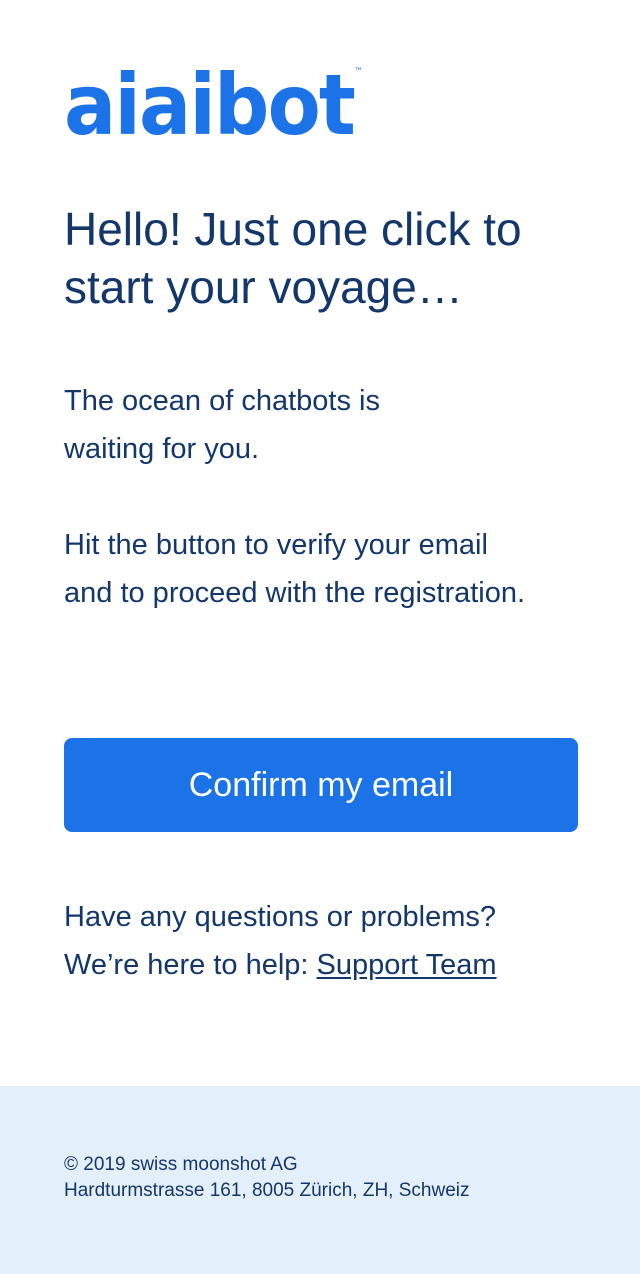 The width and height of the screenshot is (640, 1274). What do you see at coordinates (280, 917) in the screenshot?
I see `help-line-1: Have any questions or problems?` at bounding box center [280, 917].